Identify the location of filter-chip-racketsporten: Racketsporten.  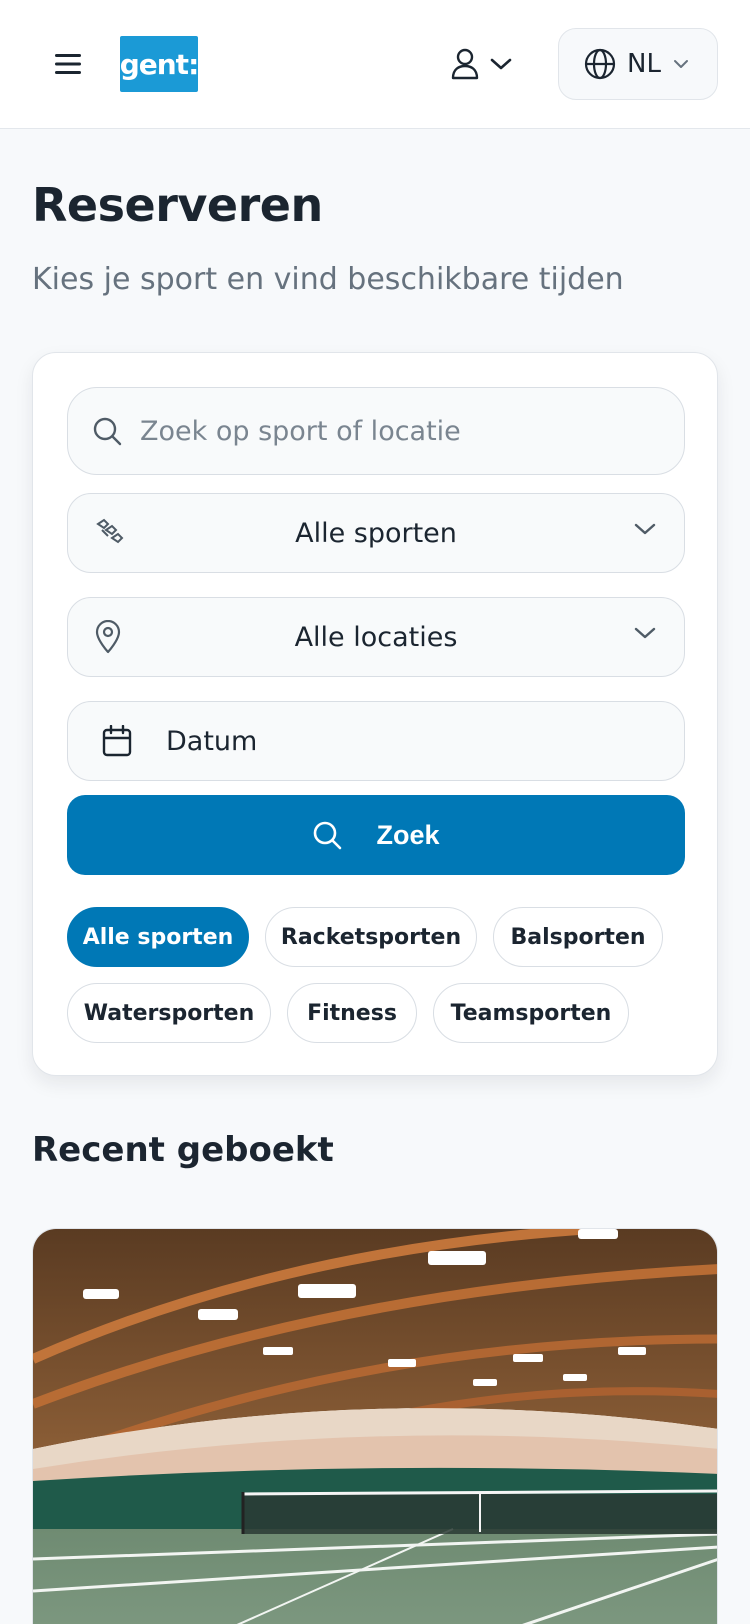
(371, 937).